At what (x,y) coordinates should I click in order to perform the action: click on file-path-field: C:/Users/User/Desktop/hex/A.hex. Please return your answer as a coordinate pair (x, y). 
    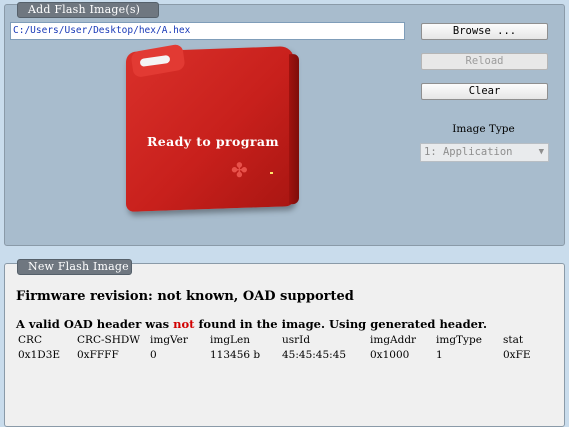
    Looking at the image, I should click on (207, 31).